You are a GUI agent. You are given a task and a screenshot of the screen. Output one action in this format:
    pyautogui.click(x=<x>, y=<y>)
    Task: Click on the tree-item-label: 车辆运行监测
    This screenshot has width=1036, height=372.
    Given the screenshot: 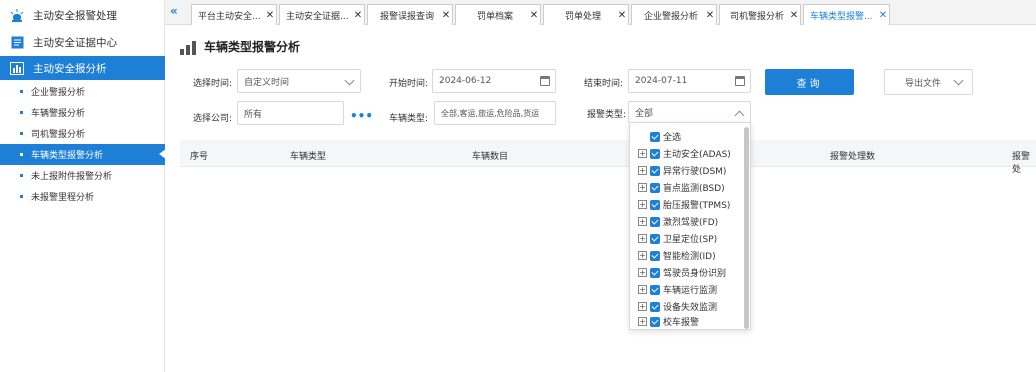 What is the action you would take?
    pyautogui.click(x=690, y=291)
    